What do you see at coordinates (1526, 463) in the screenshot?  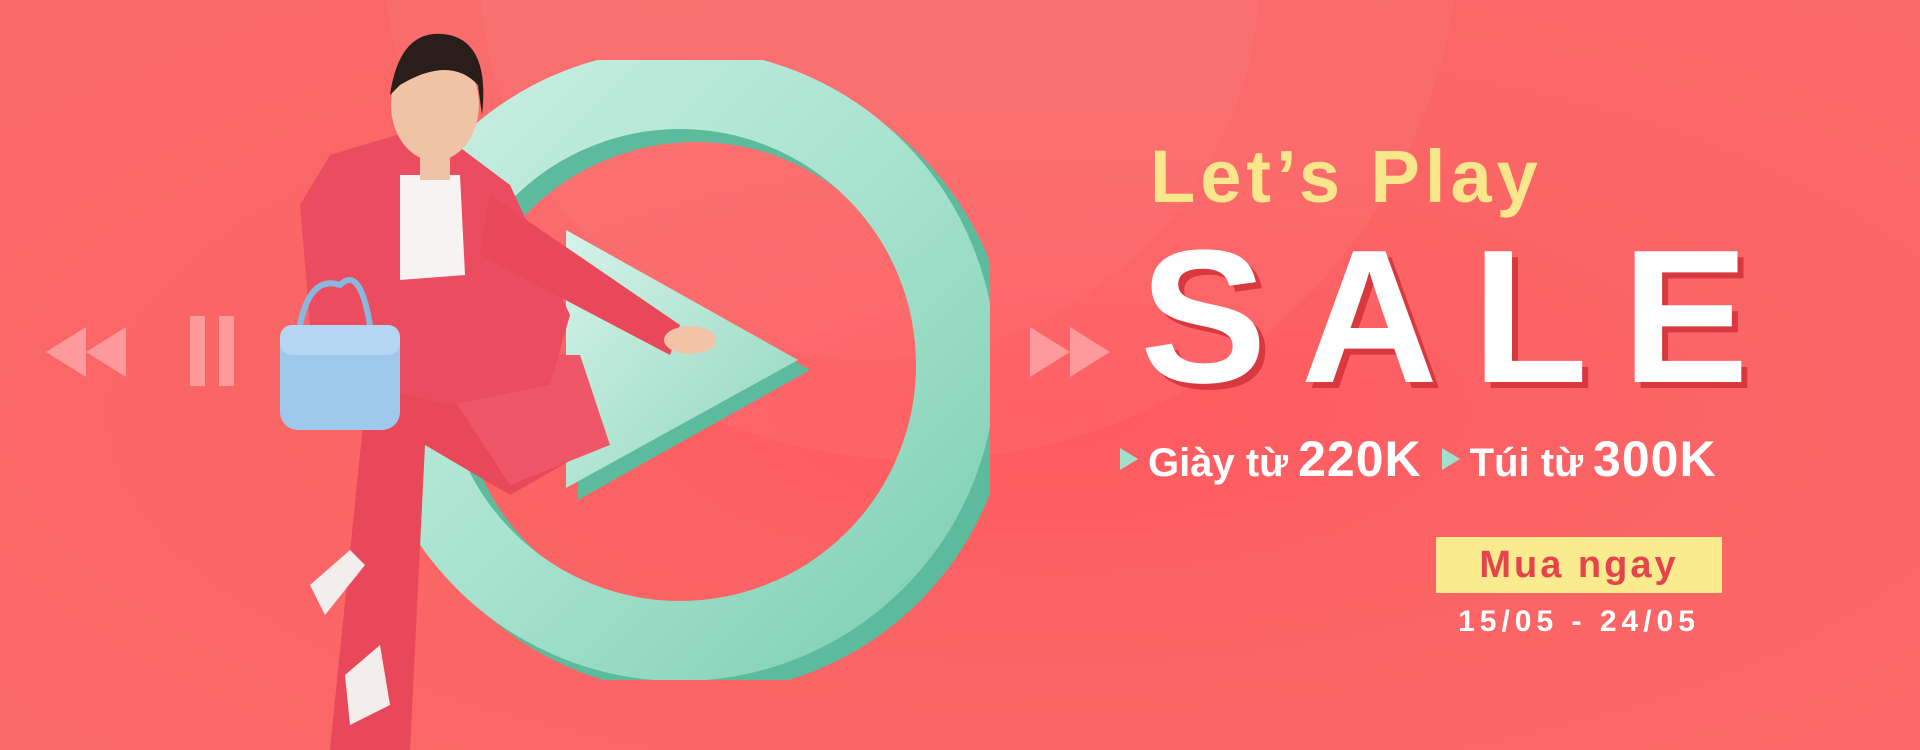 I see `offer-label: Túi từ` at bounding box center [1526, 463].